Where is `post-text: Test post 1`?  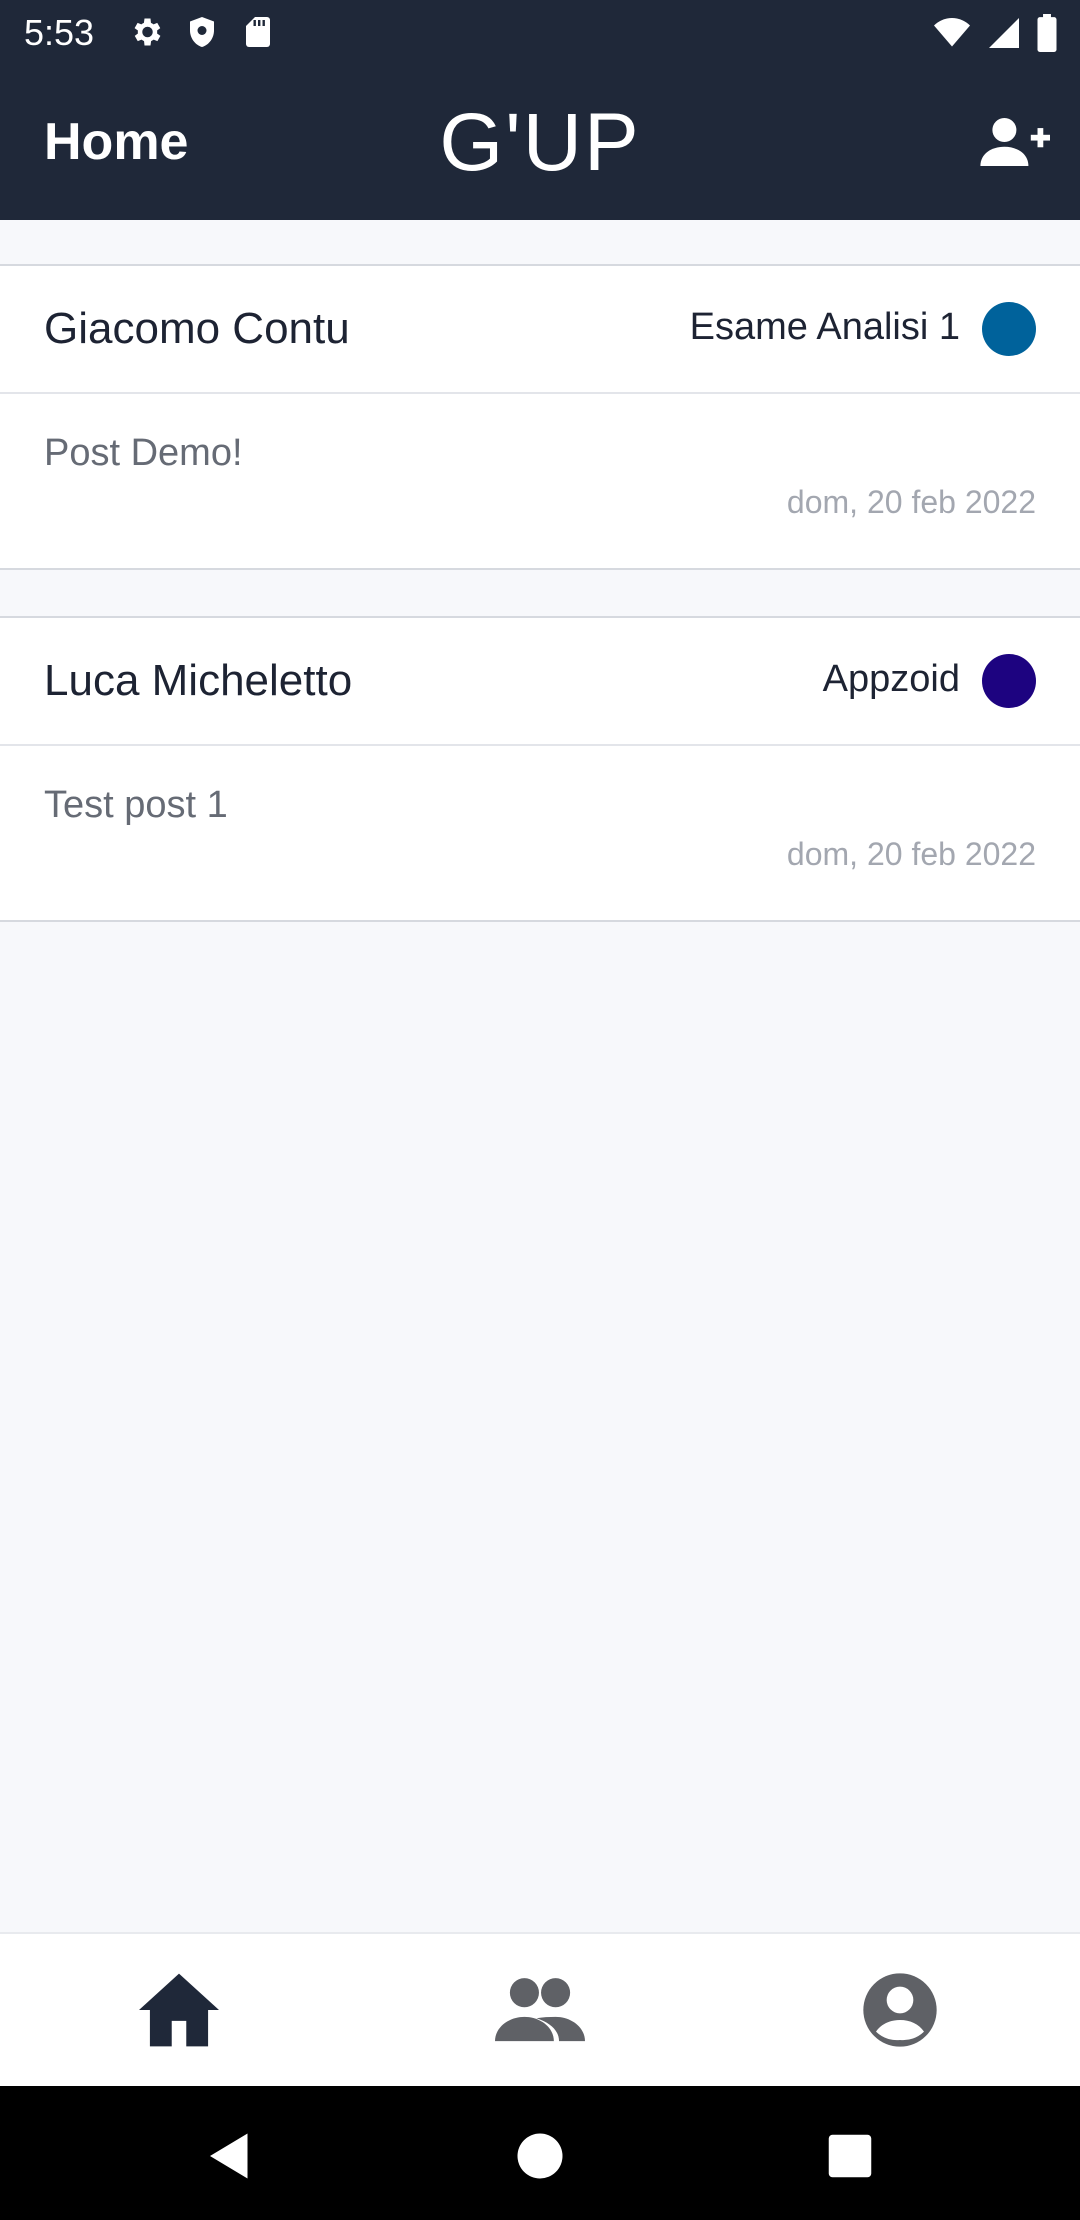 post-text: Test post 1 is located at coordinates (136, 805).